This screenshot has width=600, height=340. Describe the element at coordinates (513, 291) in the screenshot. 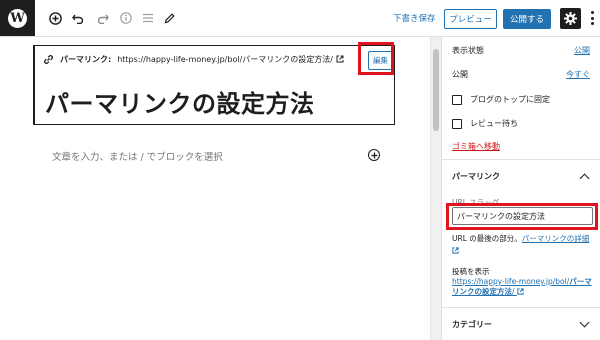

I see `view-post-url-suffix: /` at that location.